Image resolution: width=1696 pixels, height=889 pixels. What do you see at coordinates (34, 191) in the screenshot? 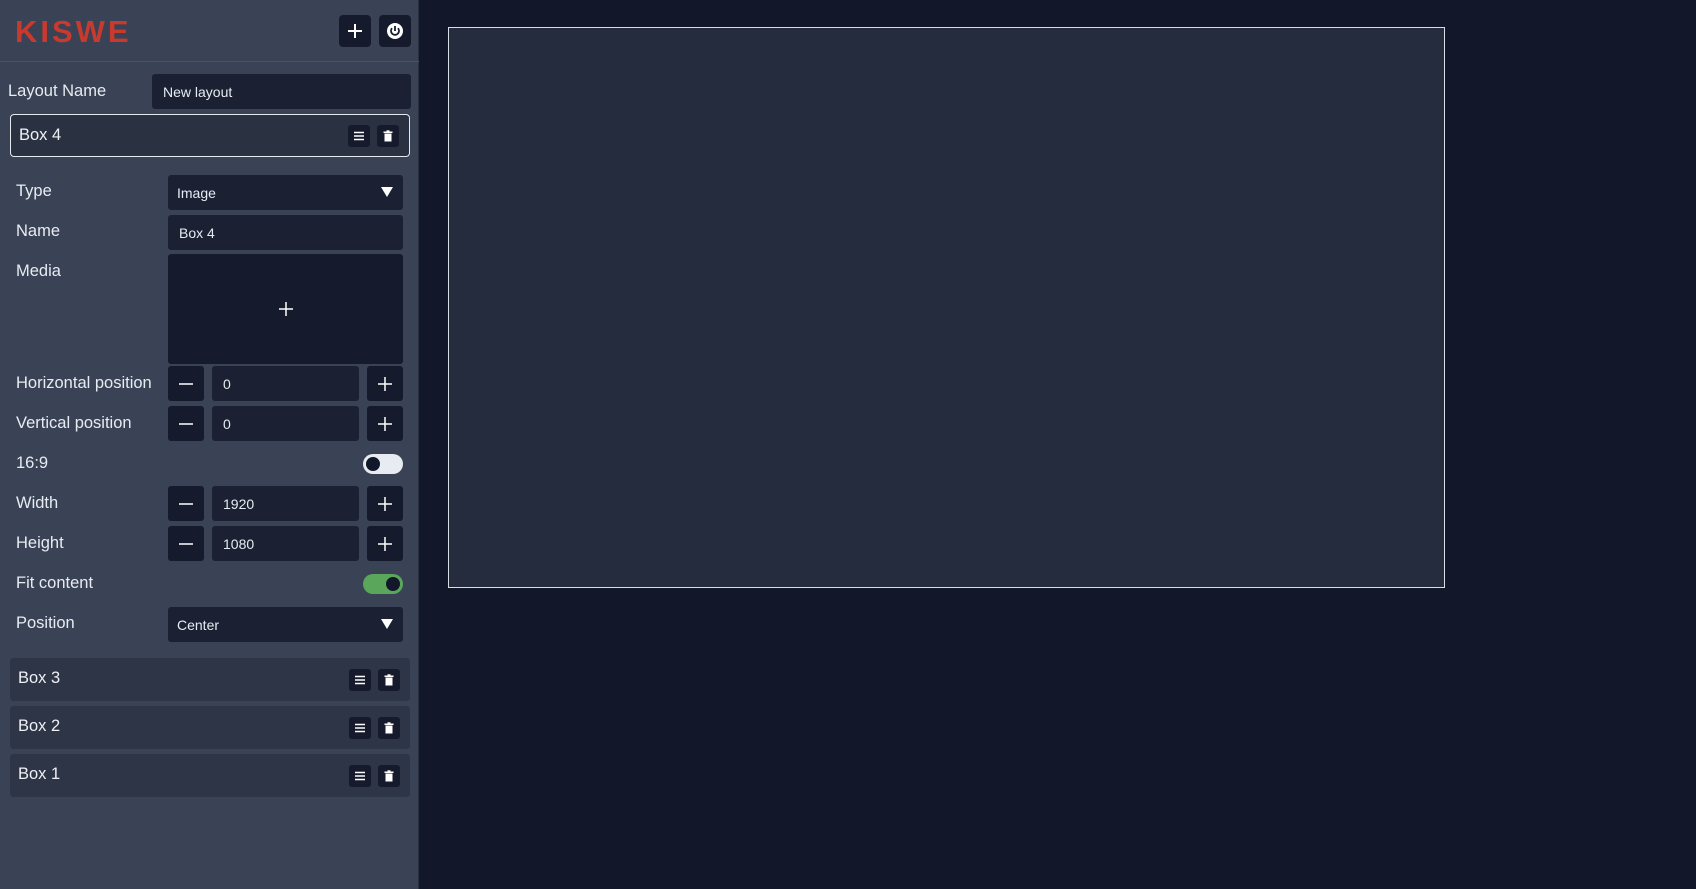
I see `type-label: Type` at bounding box center [34, 191].